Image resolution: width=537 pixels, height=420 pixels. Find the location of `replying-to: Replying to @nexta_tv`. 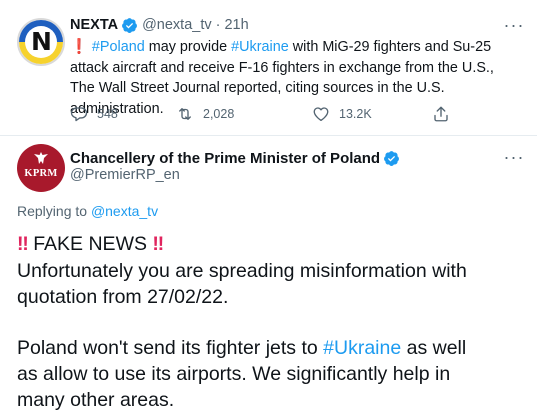

replying-to: Replying to @nexta_tv is located at coordinates (87, 211).